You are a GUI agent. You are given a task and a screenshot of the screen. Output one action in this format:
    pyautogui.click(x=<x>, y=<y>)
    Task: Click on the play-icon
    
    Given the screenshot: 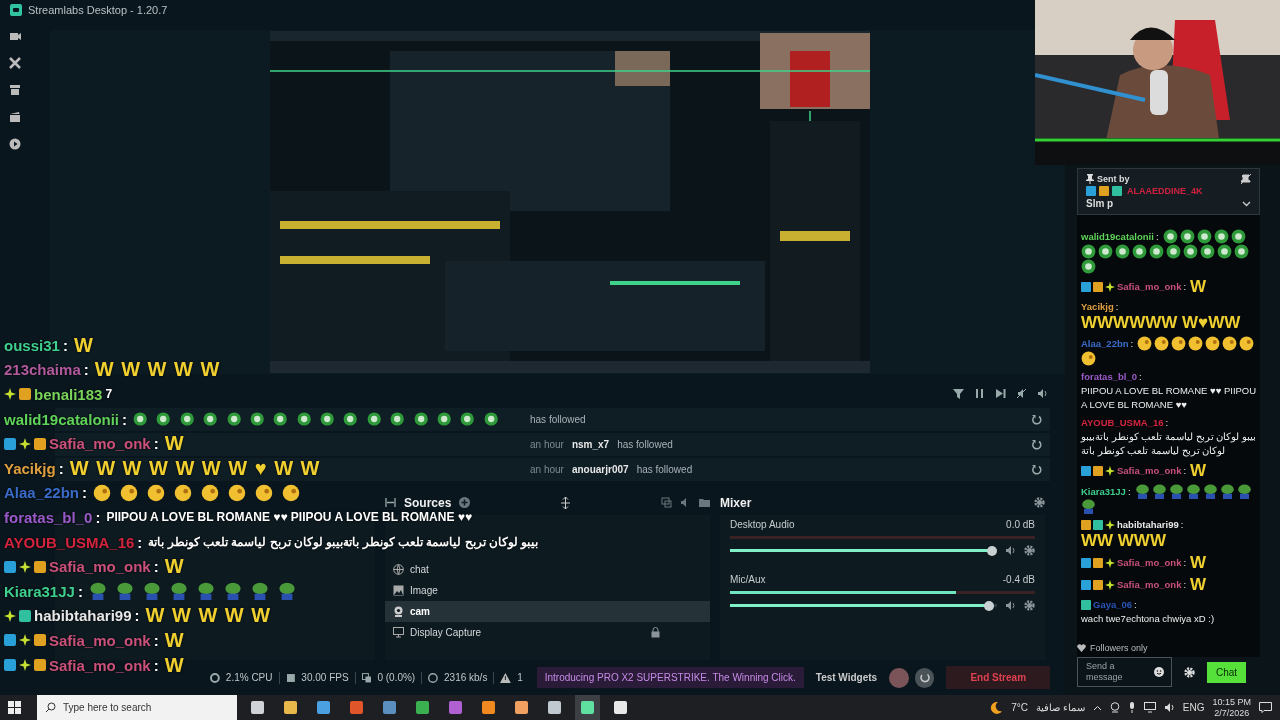 What is the action you would take?
    pyautogui.click(x=15, y=144)
    